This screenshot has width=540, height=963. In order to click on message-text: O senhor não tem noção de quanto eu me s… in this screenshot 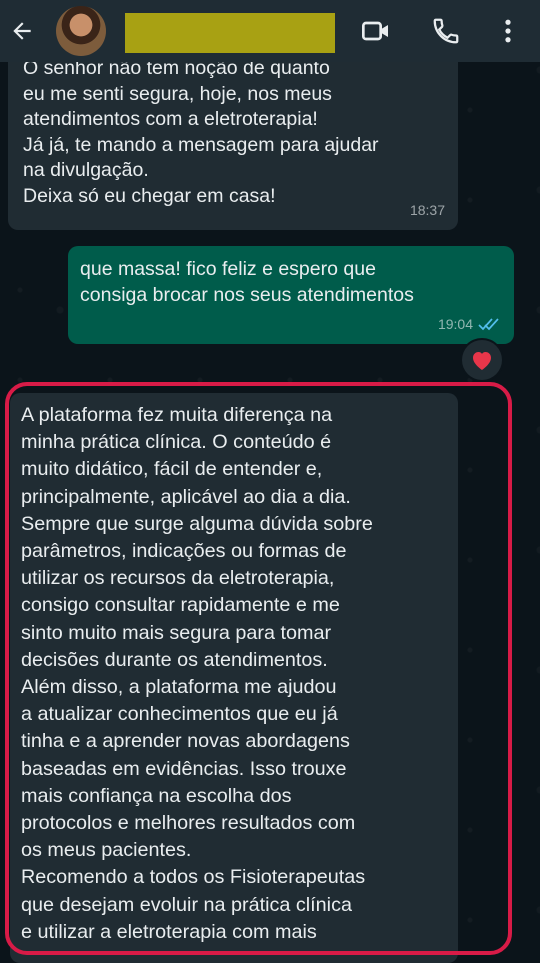, I will do `click(201, 132)`.